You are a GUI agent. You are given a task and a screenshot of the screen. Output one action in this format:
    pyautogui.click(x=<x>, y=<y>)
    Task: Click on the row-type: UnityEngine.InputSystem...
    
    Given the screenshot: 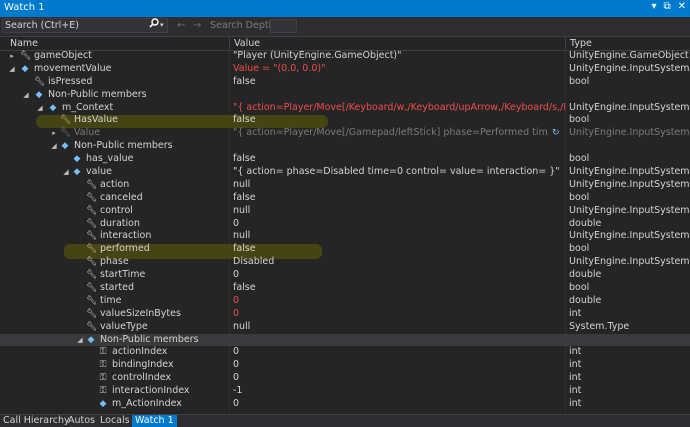 What is the action you would take?
    pyautogui.click(x=629, y=68)
    